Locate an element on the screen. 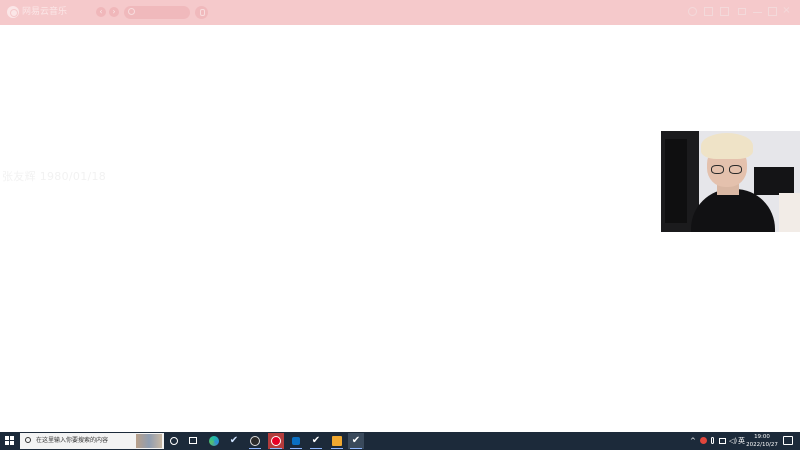  settings-icon is located at coordinates (692, 11).